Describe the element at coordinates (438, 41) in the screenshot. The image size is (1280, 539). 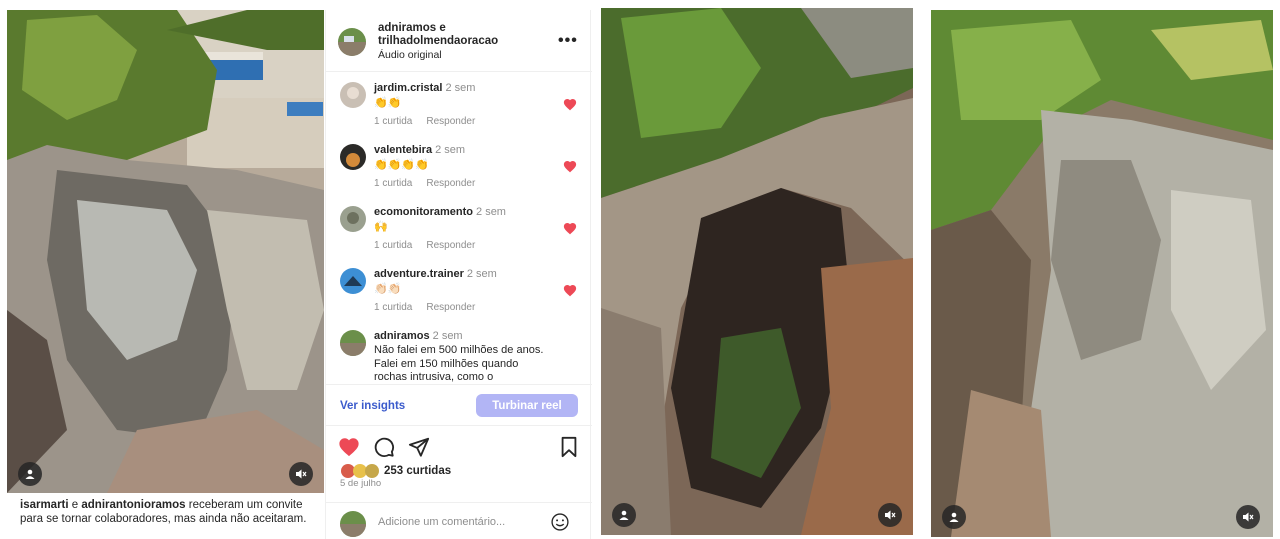
I see `author-line-2: trilhadolmendaoracao` at that location.